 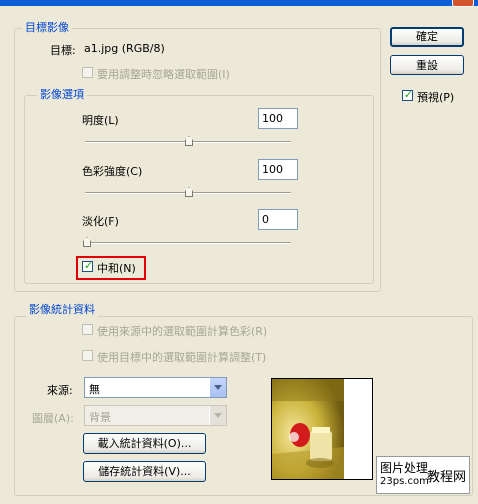 I want to click on ok-button: 確定, so click(x=427, y=37).